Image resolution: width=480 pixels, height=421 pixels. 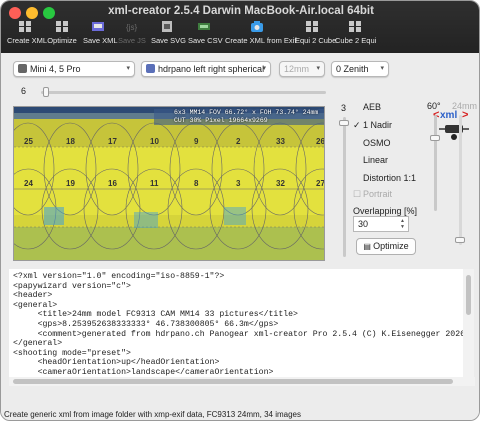 What do you see at coordinates (352, 69) in the screenshot?
I see `zenith-select-value: 0 Zenith` at bounding box center [352, 69].